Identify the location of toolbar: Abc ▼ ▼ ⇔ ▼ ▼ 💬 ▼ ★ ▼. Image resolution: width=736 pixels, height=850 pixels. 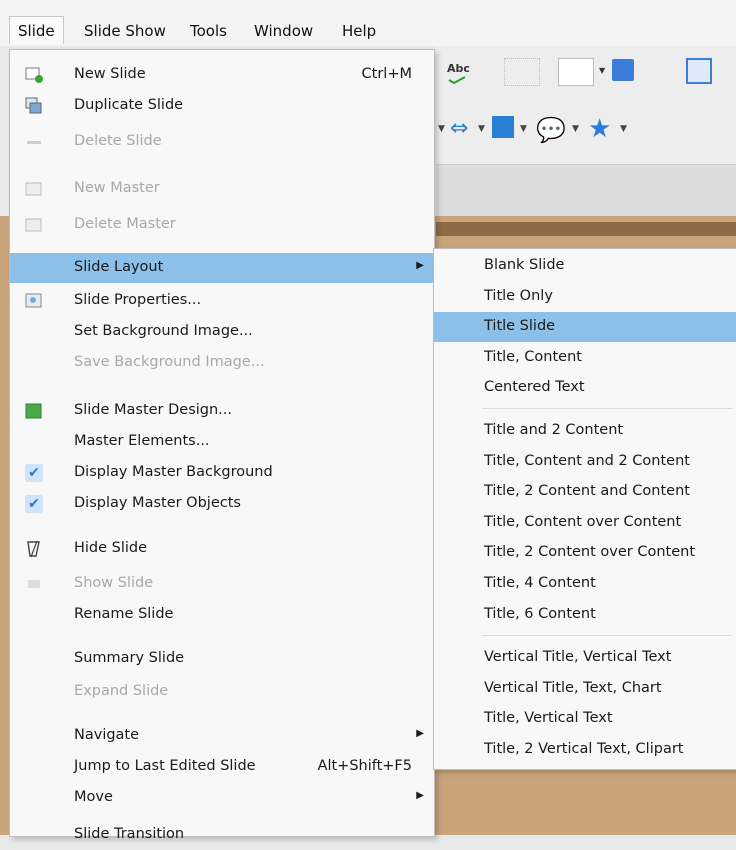
(586, 105).